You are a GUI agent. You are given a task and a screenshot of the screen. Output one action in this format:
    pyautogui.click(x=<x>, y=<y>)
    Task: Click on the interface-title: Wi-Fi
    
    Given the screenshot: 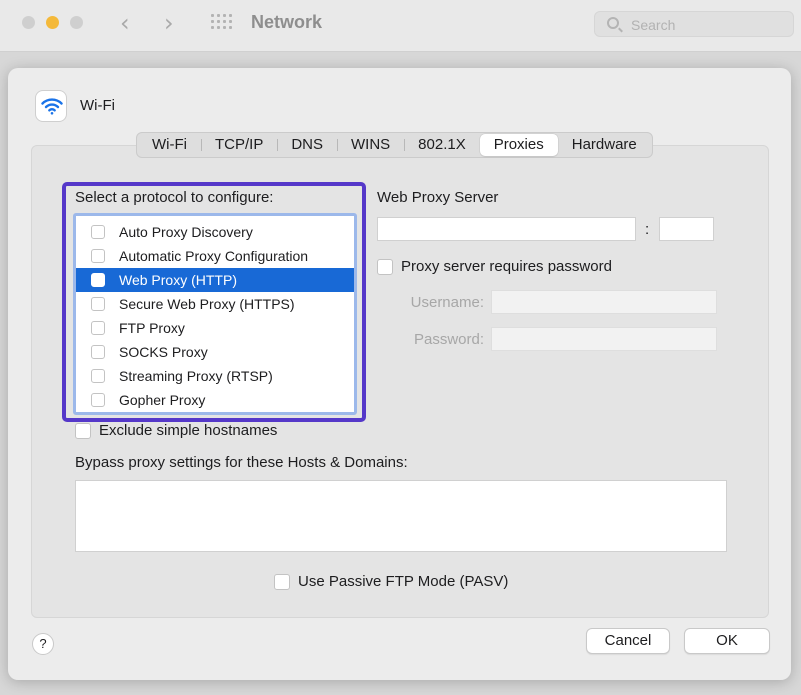 What is the action you would take?
    pyautogui.click(x=97, y=105)
    